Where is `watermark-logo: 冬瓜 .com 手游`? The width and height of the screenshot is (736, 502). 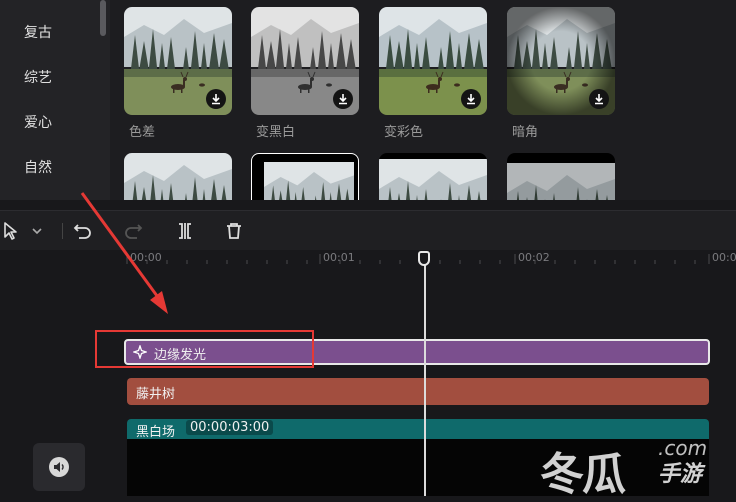
watermark-logo: 冬瓜 .com 手游 is located at coordinates (635, 465).